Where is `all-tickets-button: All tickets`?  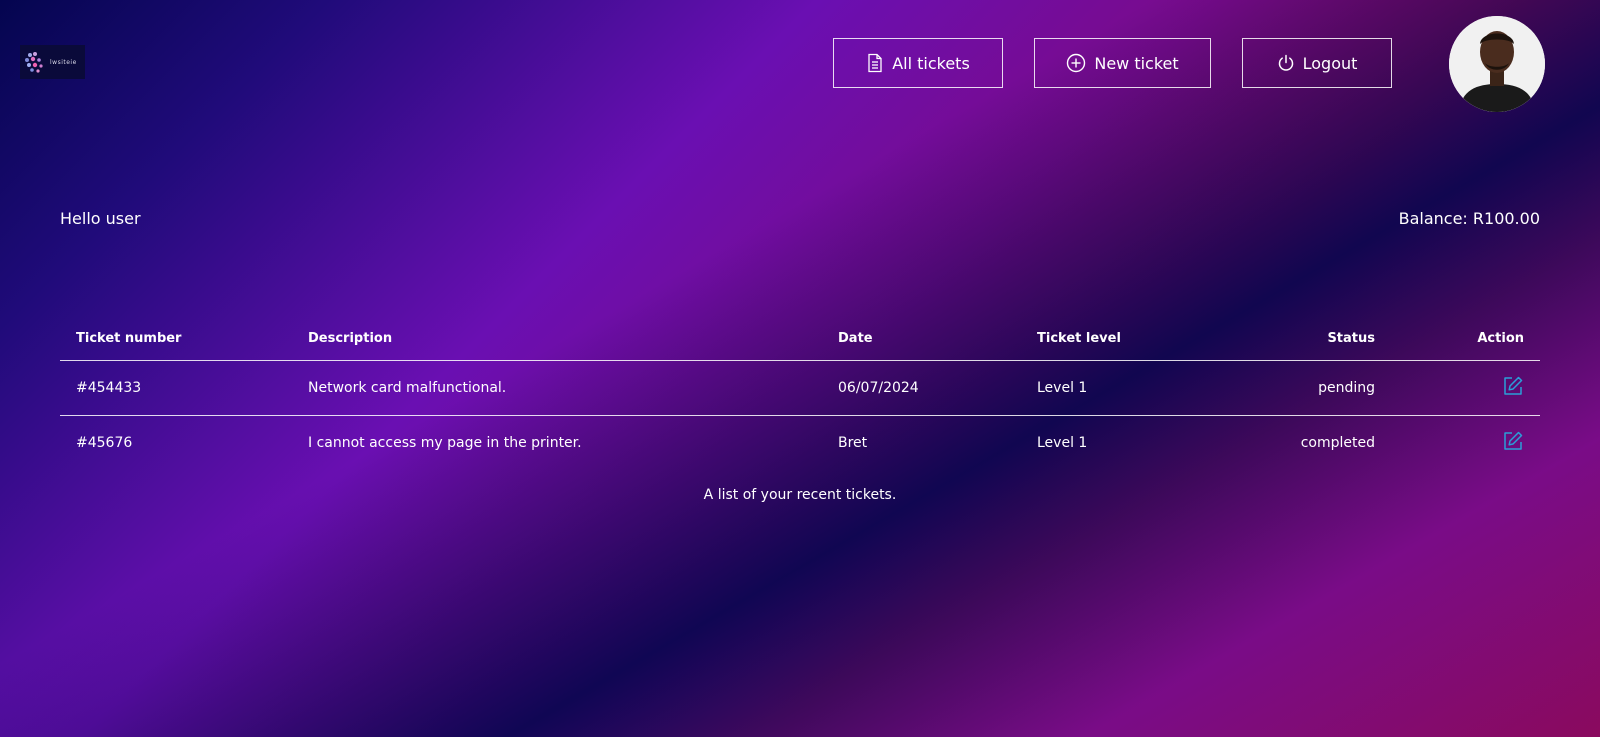 all-tickets-button: All tickets is located at coordinates (918, 63).